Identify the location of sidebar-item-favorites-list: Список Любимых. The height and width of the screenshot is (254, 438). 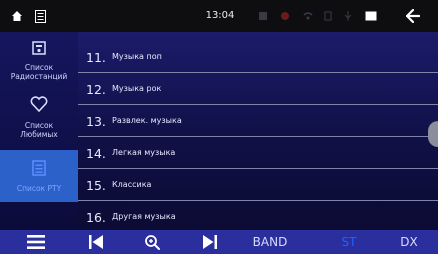
(39, 119).